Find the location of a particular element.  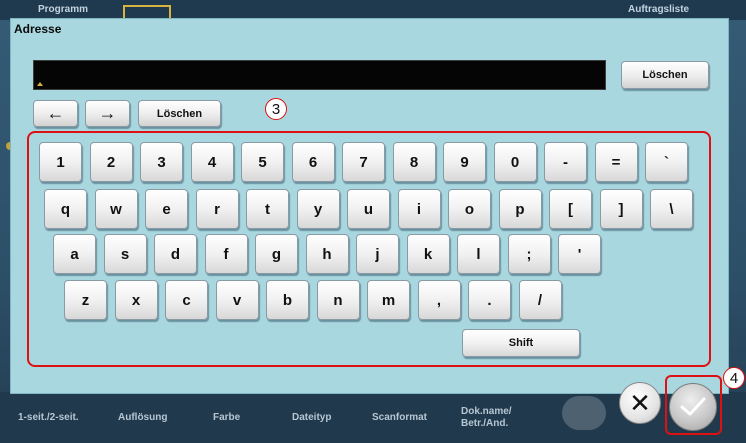

cursor-marker-icon is located at coordinates (40, 84).